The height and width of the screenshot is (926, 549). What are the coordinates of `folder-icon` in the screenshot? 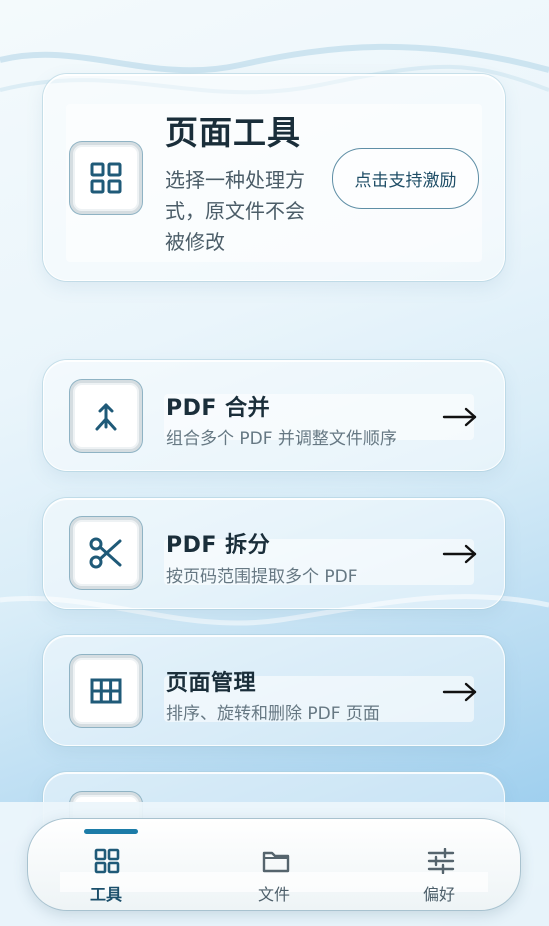 It's located at (276, 862).